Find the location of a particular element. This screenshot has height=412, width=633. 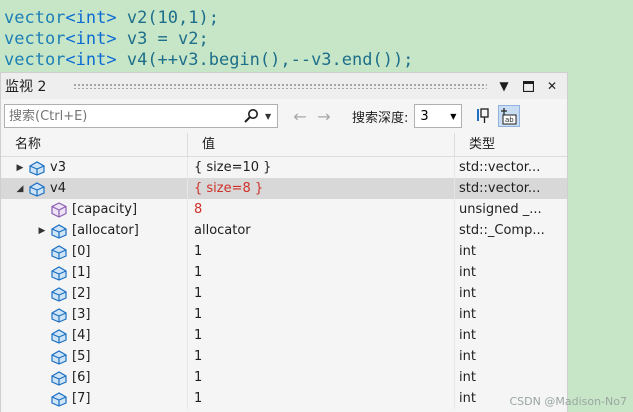

search-dropdown-icon: ▼ is located at coordinates (271, 116).